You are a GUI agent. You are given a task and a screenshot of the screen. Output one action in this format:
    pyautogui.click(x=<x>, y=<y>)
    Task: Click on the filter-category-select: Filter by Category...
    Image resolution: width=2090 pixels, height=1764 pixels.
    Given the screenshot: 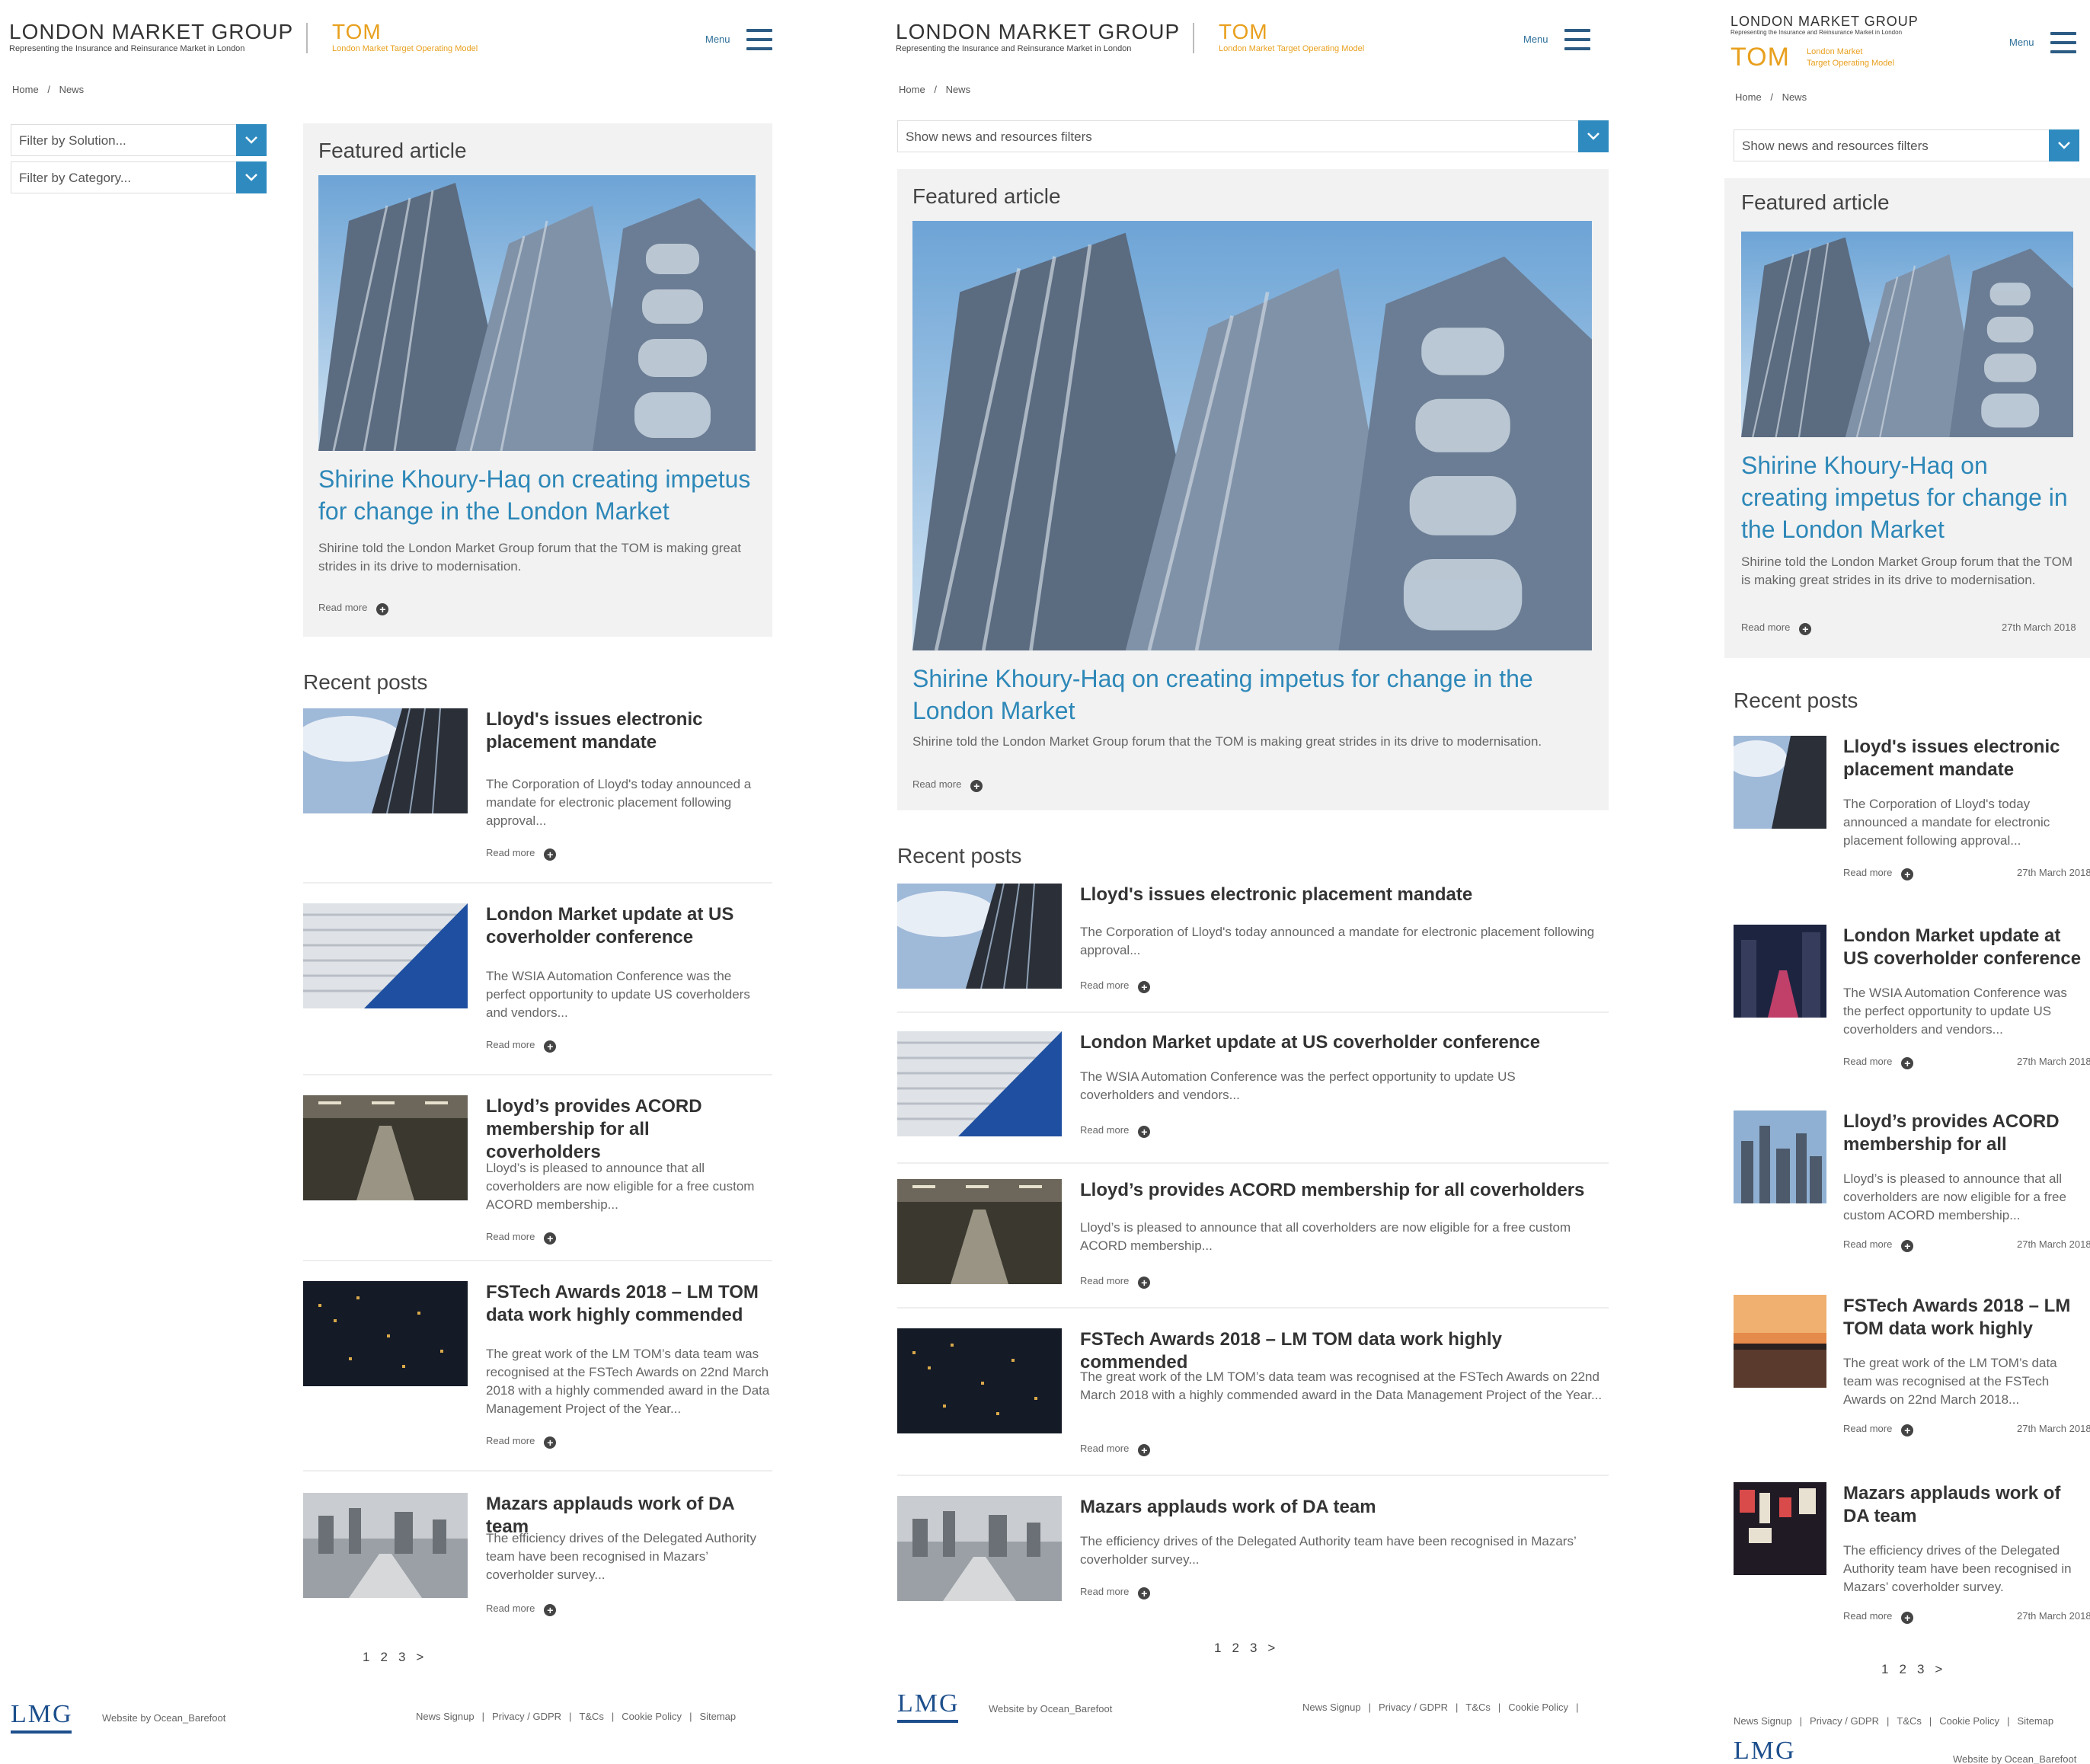 What is the action you would take?
    pyautogui.click(x=139, y=177)
    